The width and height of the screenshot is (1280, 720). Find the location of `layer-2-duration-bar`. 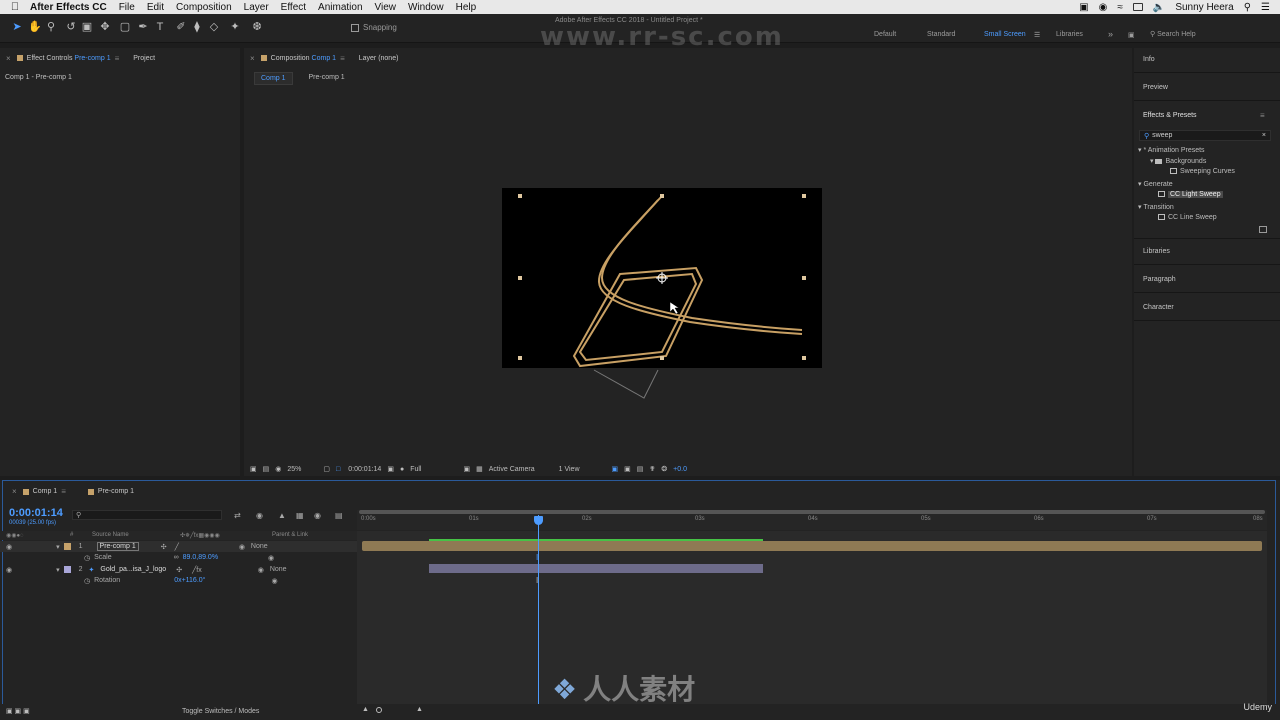

layer-2-duration-bar is located at coordinates (596, 568).